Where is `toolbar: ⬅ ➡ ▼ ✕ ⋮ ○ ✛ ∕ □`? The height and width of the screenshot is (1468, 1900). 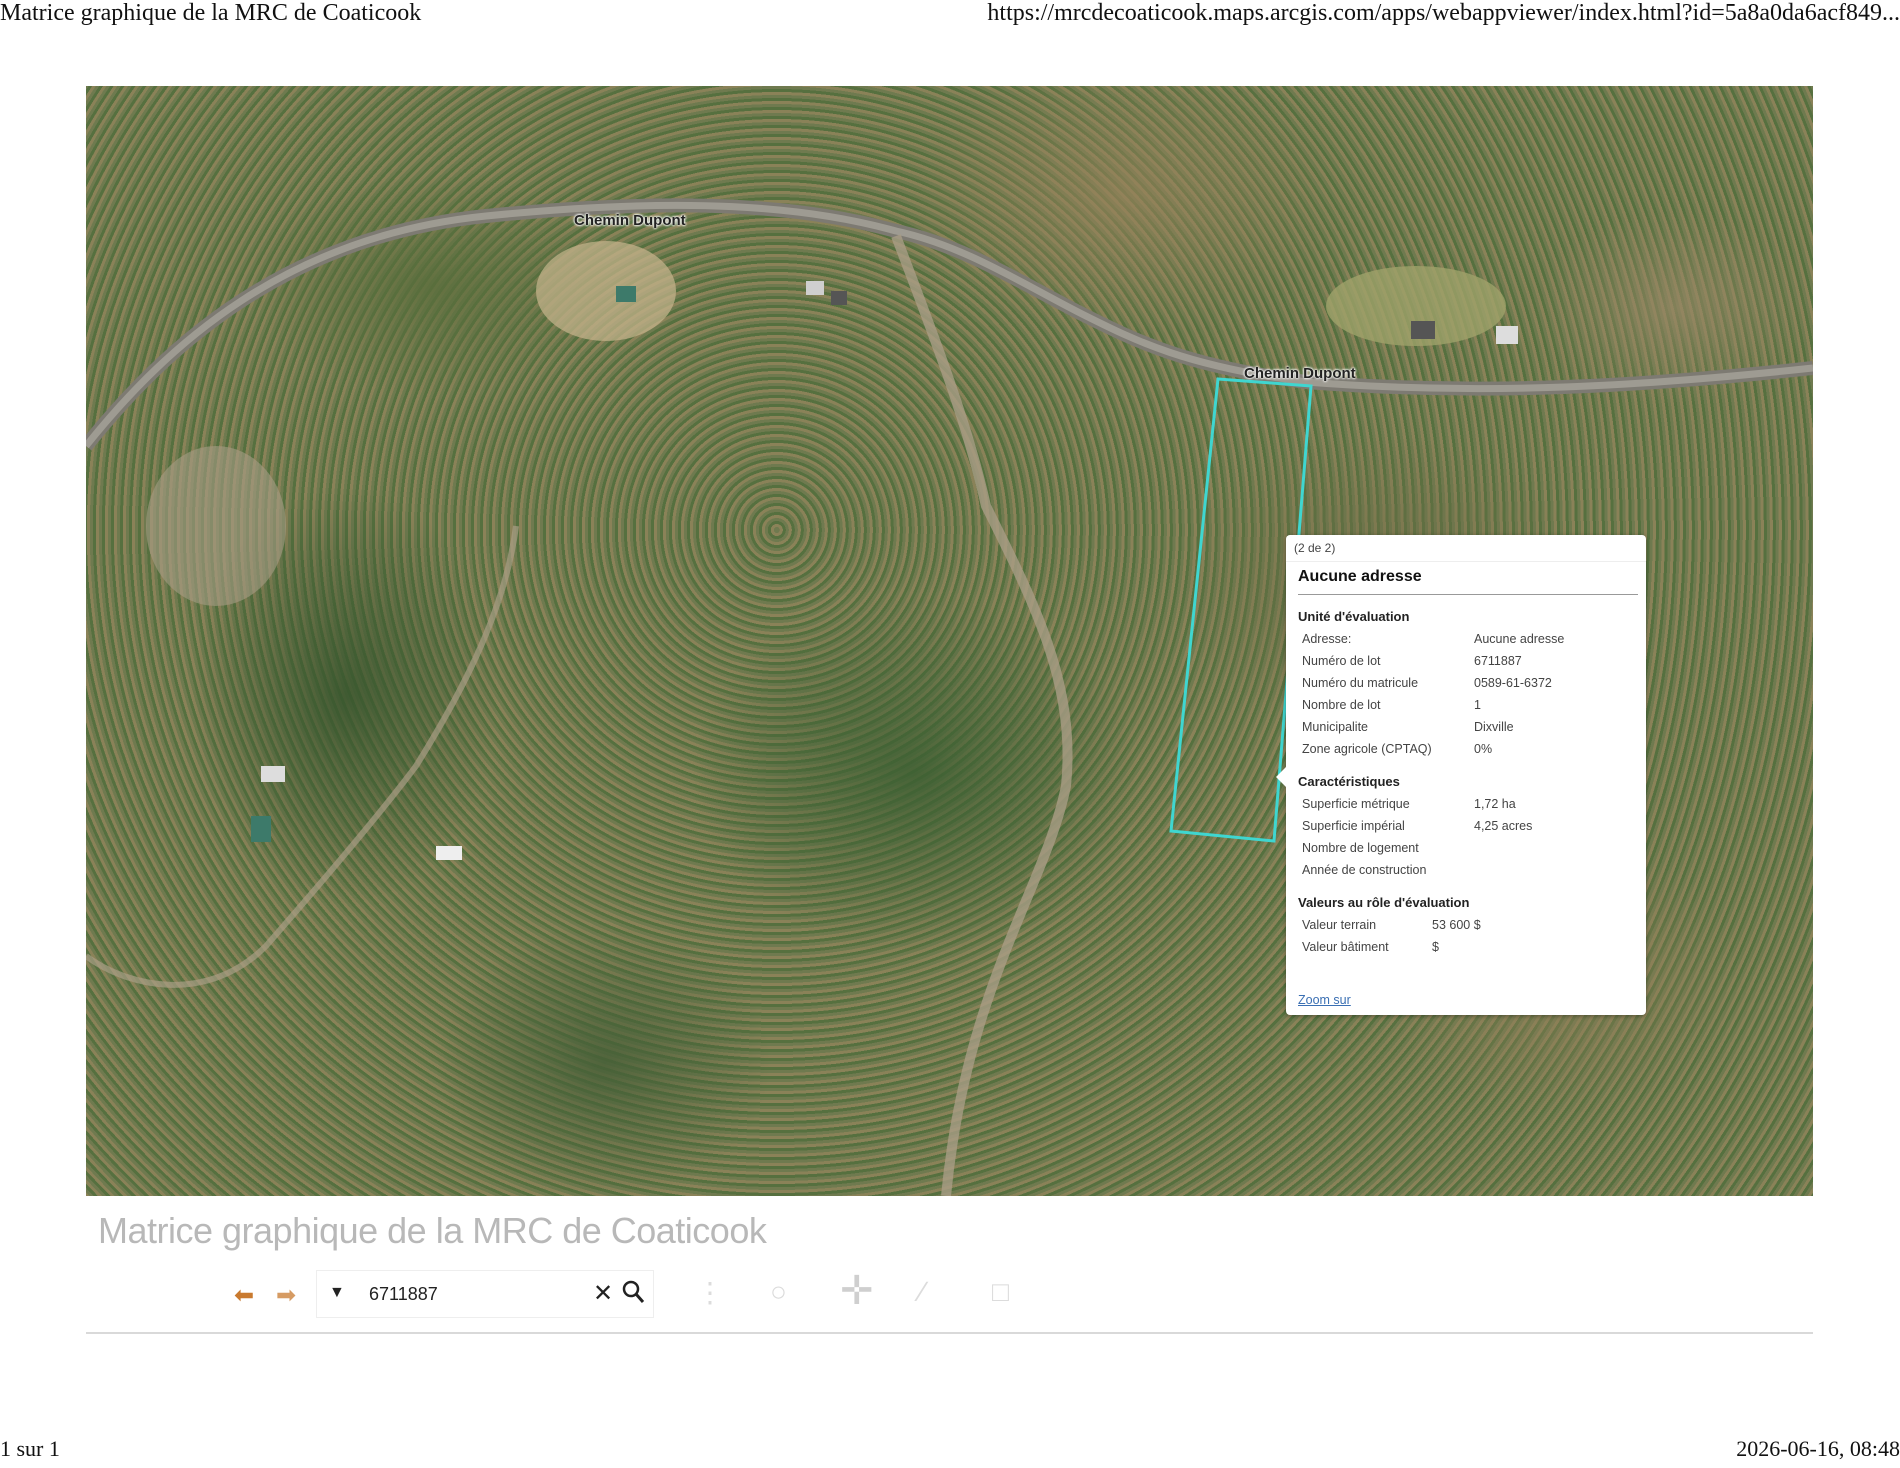
toolbar: ⬅ ➡ ▼ ✕ ⋮ ○ ✛ ∕ □ is located at coordinates (949, 1298).